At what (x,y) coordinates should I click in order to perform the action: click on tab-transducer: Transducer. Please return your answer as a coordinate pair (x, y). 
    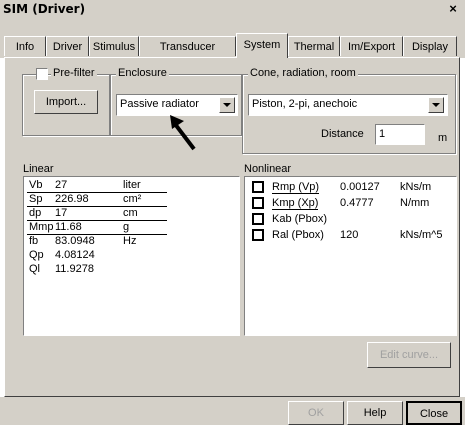
    Looking at the image, I should click on (187, 46).